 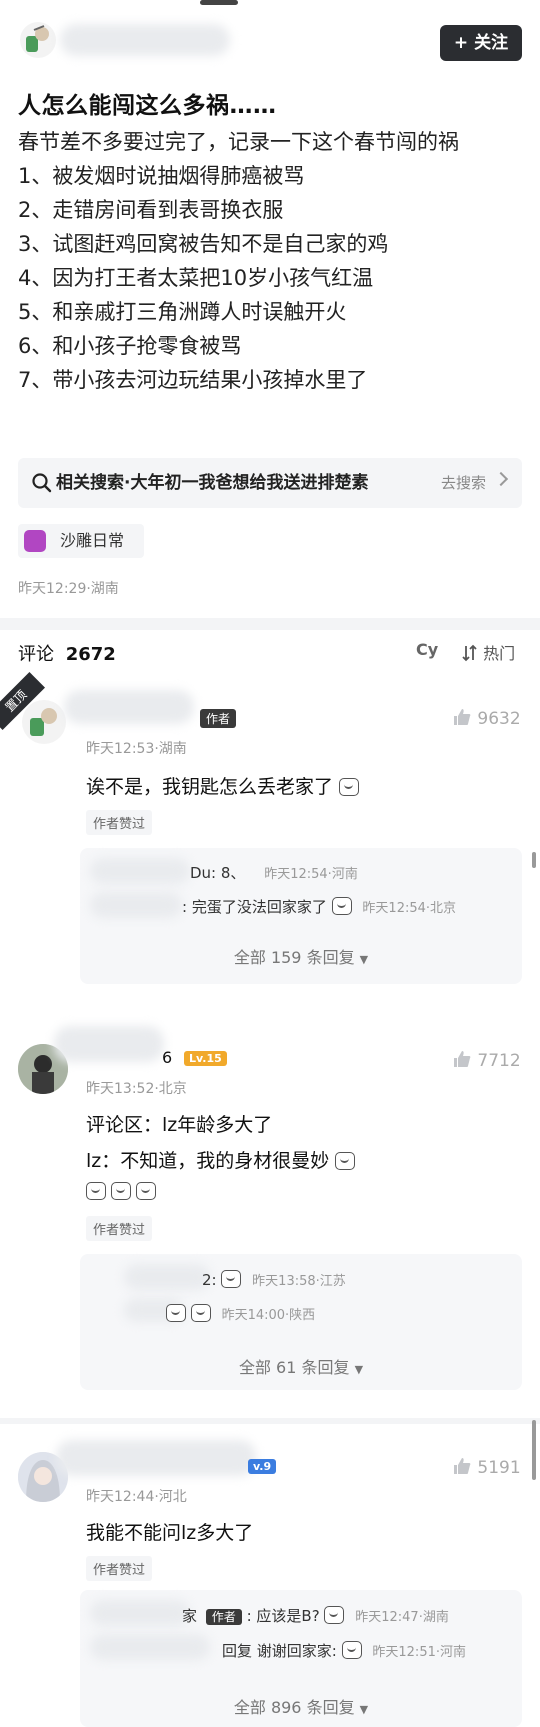 I want to click on reply-text: 完蛋了没法回家家了, so click(x=259, y=907).